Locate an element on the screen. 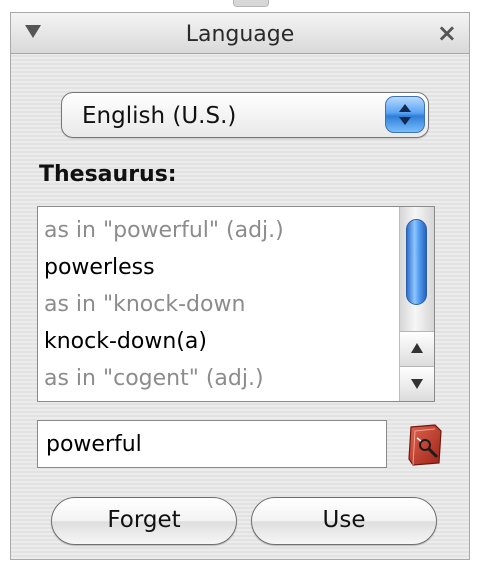 The width and height of the screenshot is (477, 569). list-item-word: knock-down(a) is located at coordinates (224, 341).